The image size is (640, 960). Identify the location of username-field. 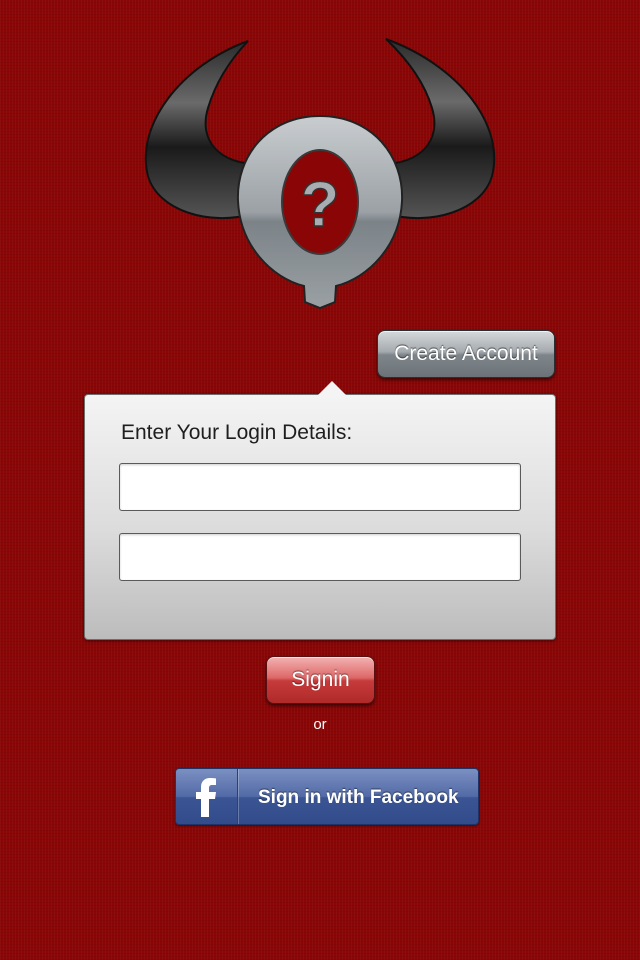
(320, 487).